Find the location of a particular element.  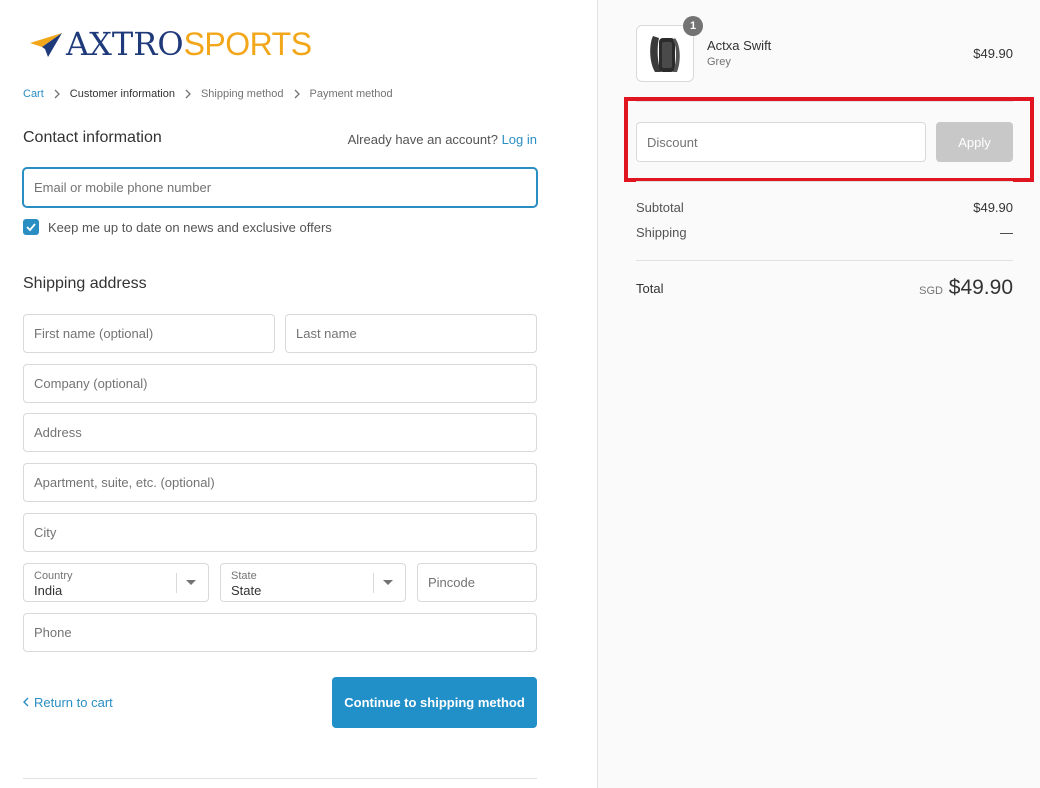

subtotal-value: $49.90 is located at coordinates (993, 207).